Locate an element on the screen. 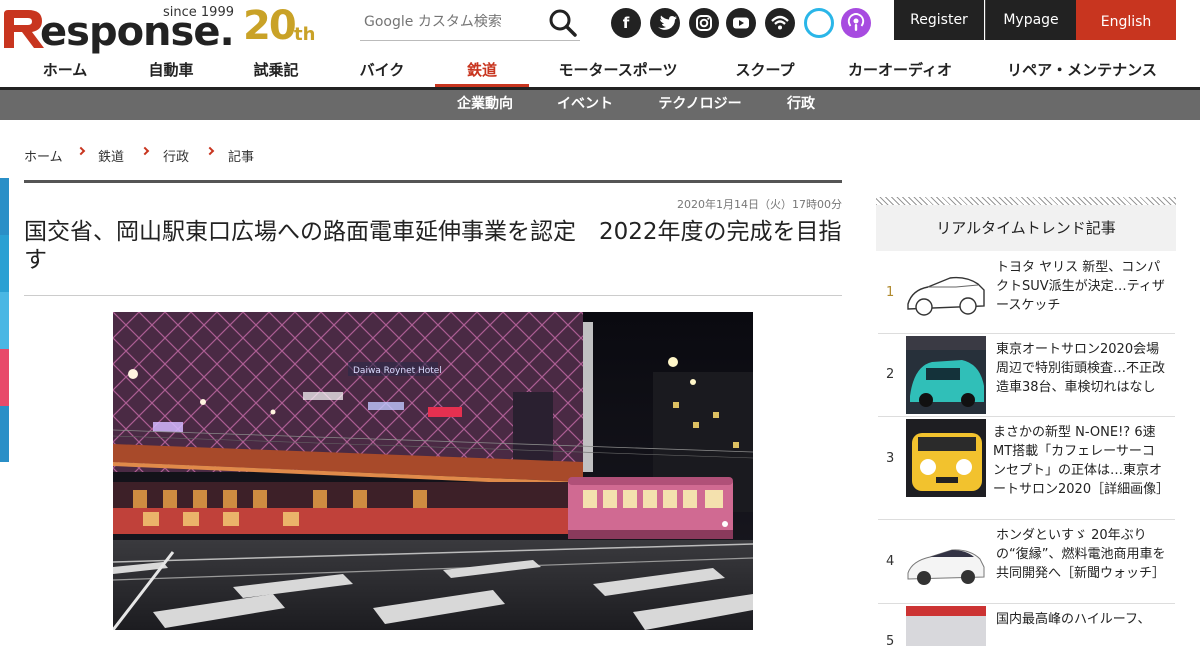  trend-title: ホンダといすゞ 20年ぶりの“復縁”、燃料電池商用車を共同開発へ［新聞ウォッチ］ is located at coordinates (1081, 554).